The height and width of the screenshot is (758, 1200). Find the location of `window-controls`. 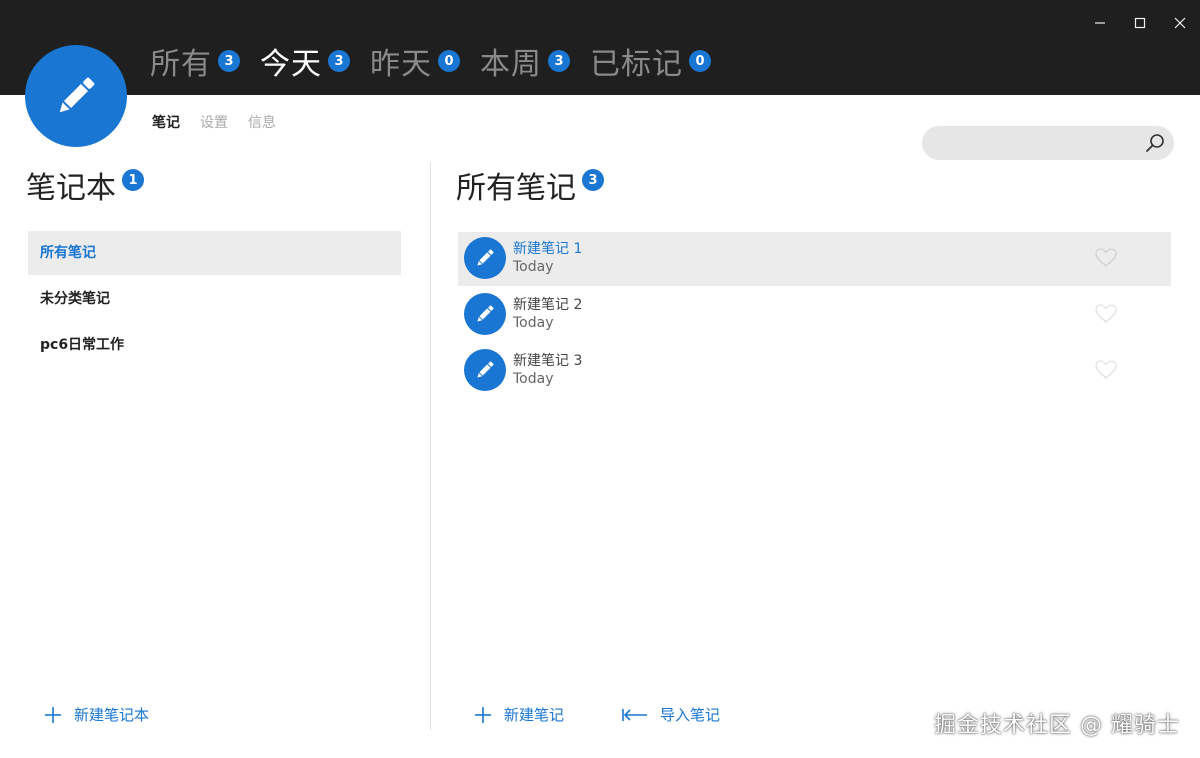

window-controls is located at coordinates (1140, 23).